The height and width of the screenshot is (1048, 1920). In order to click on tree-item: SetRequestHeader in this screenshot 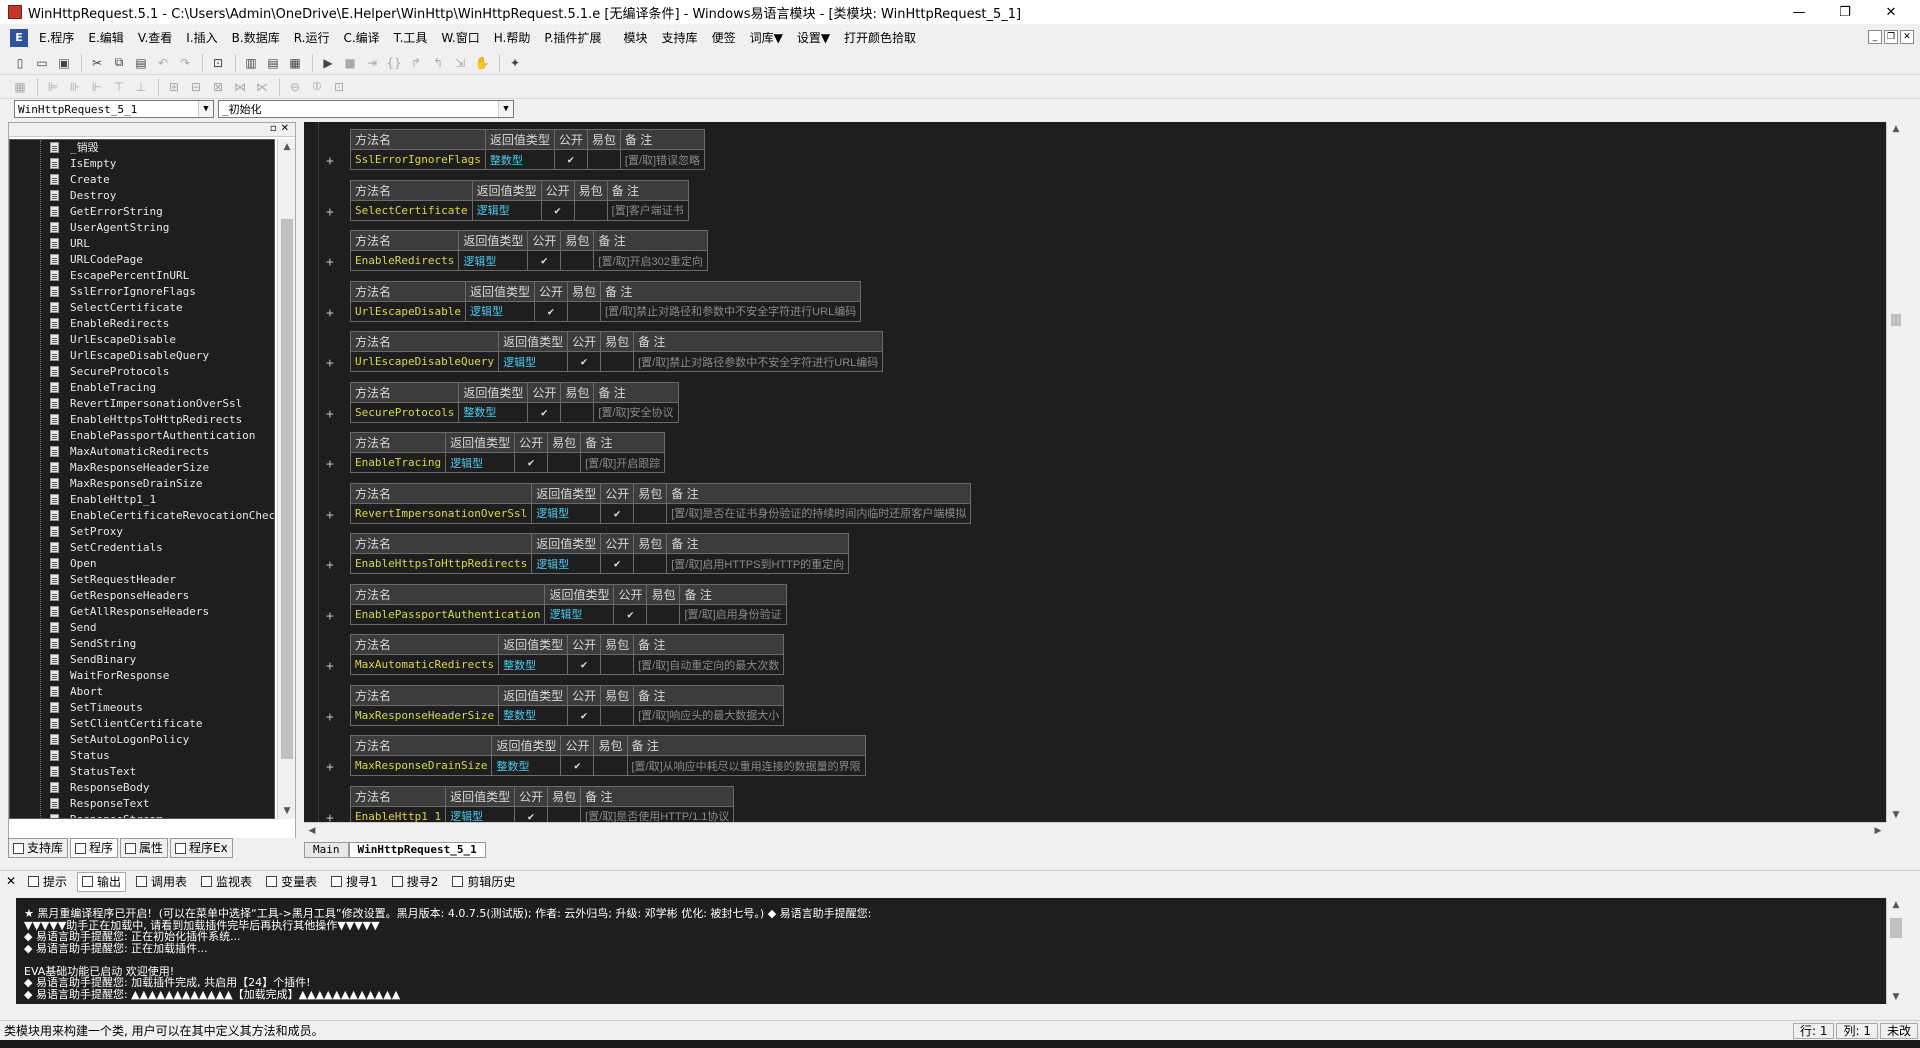, I will do `click(142, 580)`.